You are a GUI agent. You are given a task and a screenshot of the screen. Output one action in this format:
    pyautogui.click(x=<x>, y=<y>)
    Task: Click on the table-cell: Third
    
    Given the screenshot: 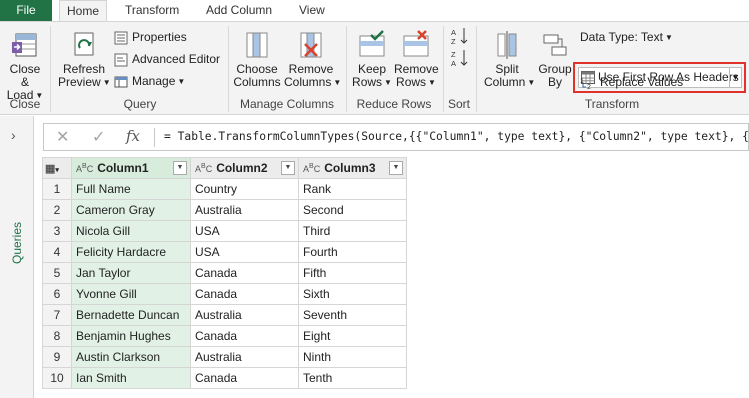 What is the action you would take?
    pyautogui.click(x=352, y=231)
    